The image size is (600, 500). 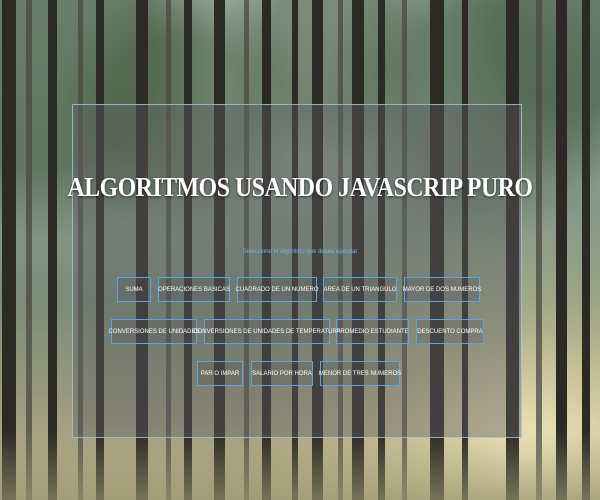 I want to click on par-impar-button: PAR O IMPAR, so click(x=220, y=373).